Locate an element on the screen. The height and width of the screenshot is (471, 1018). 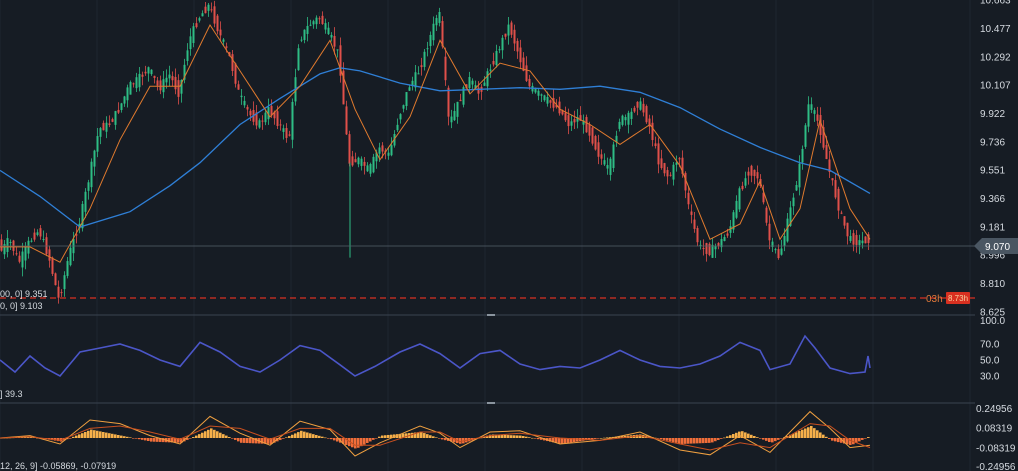
macd-tick-label: 0.08319 is located at coordinates (994, 428).